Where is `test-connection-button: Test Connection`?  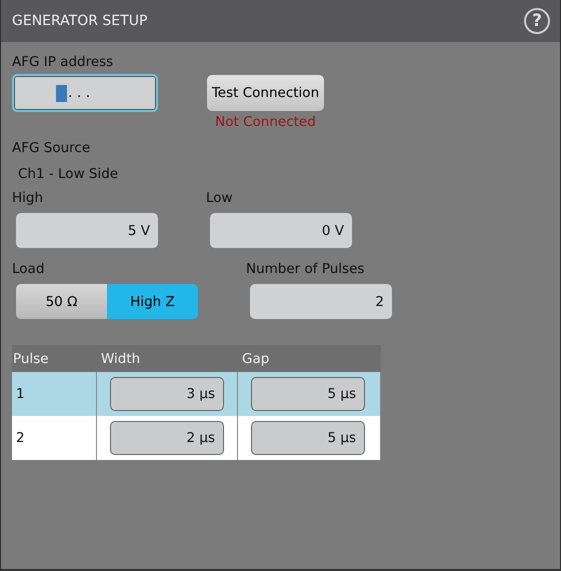 test-connection-button: Test Connection is located at coordinates (265, 93).